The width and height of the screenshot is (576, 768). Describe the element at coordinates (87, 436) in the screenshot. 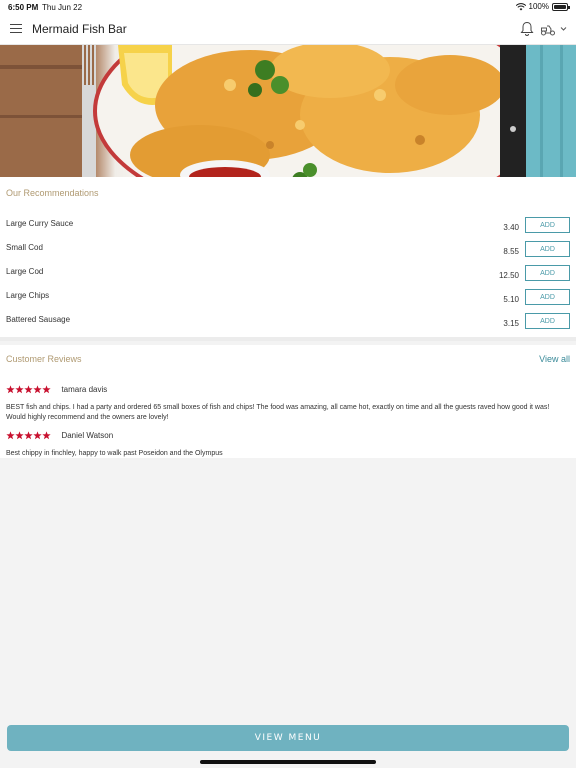

I see `reviewer-name: Daniel Watson` at that location.